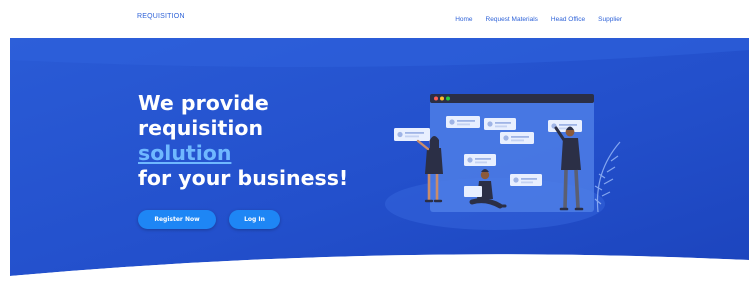 The image size is (749, 305). What do you see at coordinates (512, 19) in the screenshot?
I see `nav-request-materials: Request Materials` at bounding box center [512, 19].